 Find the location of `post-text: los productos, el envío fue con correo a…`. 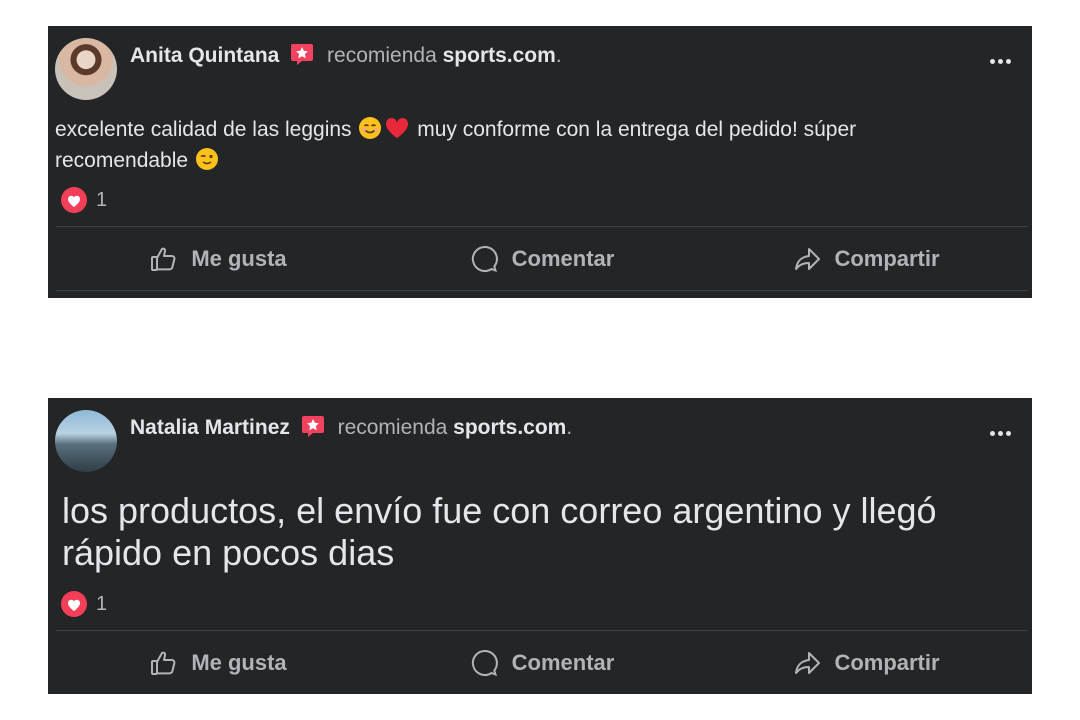

post-text: los productos, el envío fue con correo a… is located at coordinates (499, 531).